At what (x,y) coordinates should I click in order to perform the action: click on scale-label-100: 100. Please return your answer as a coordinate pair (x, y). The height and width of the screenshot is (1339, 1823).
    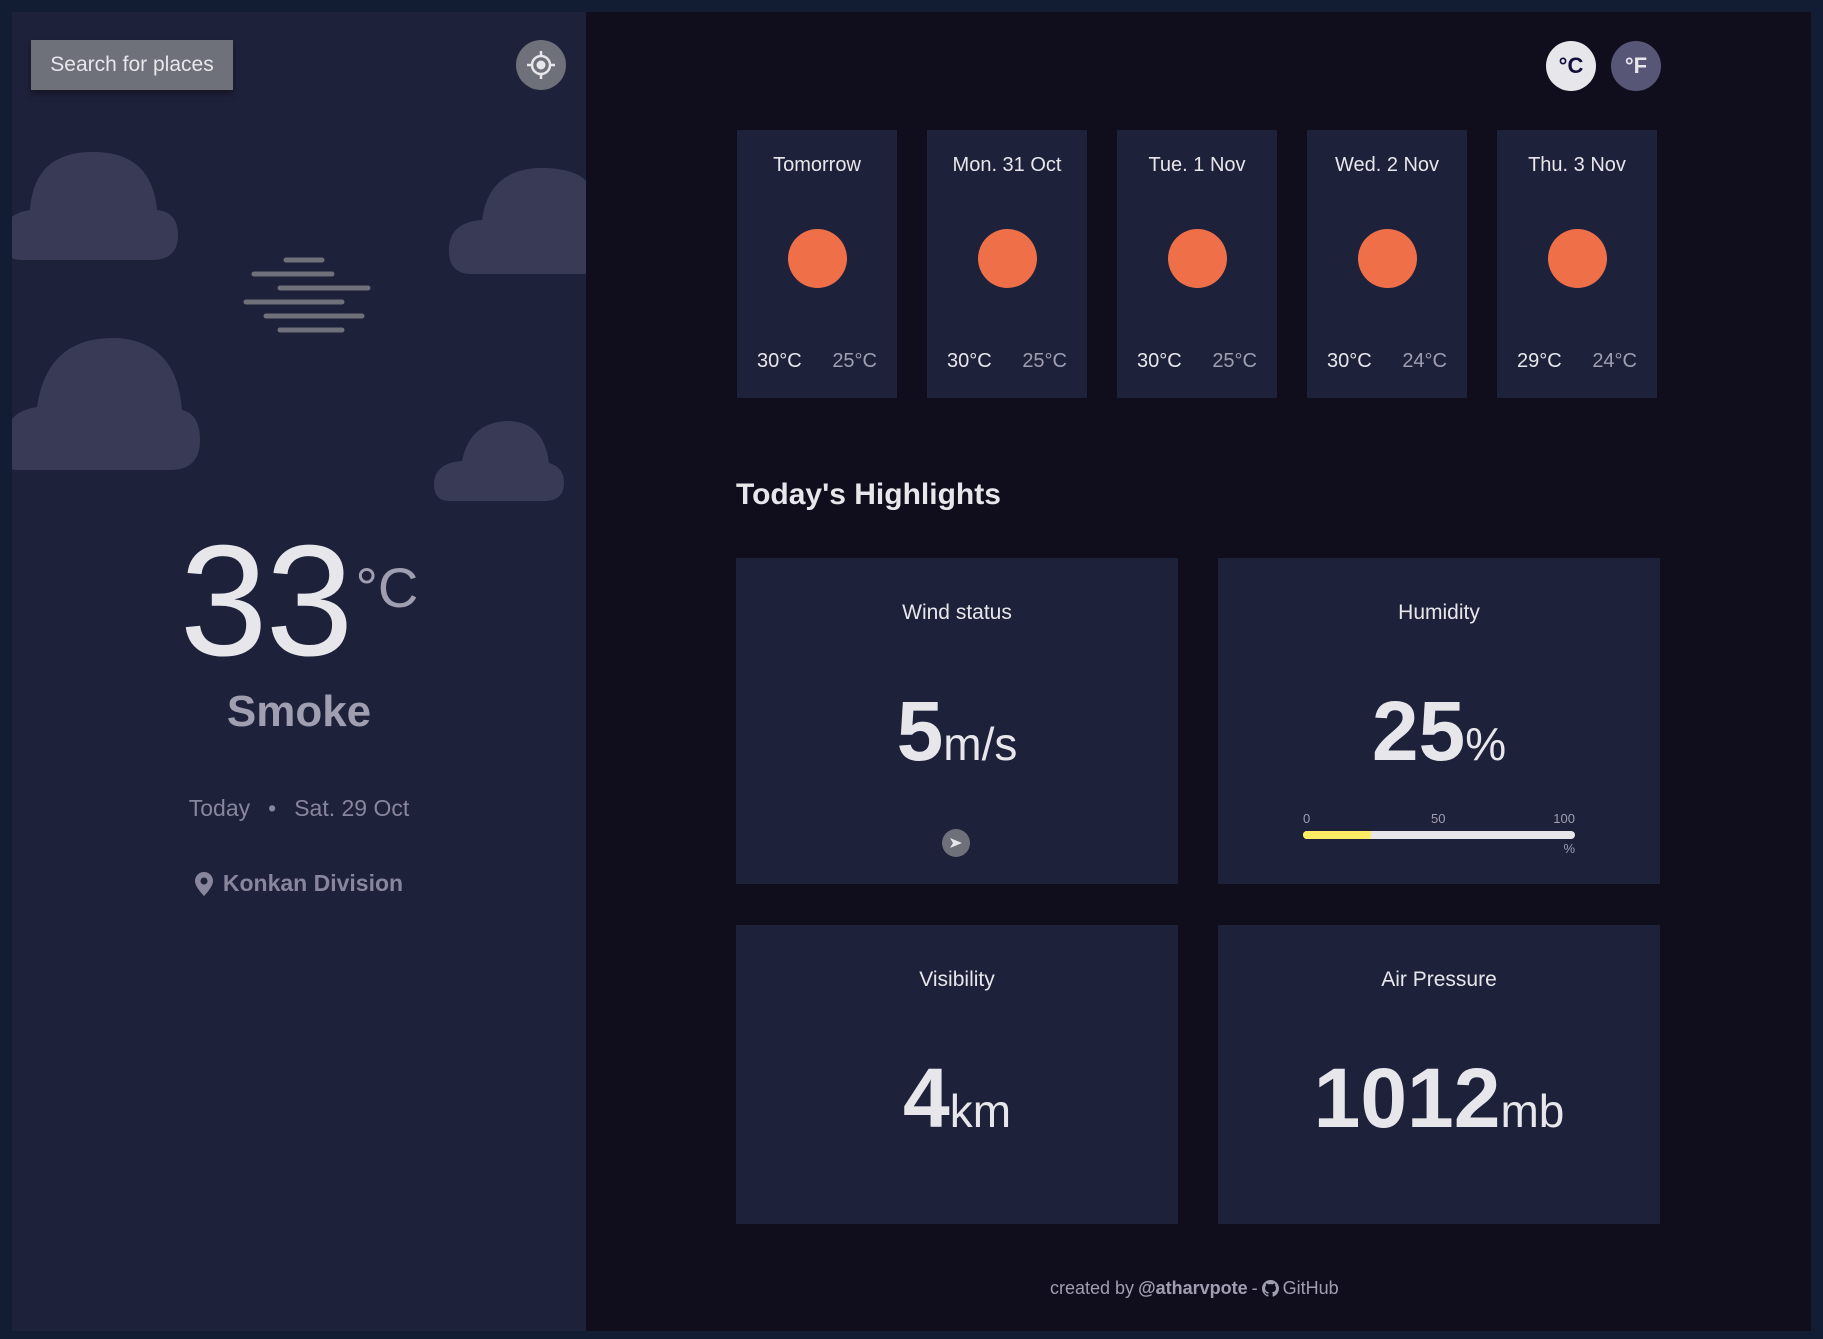
    Looking at the image, I should click on (1564, 818).